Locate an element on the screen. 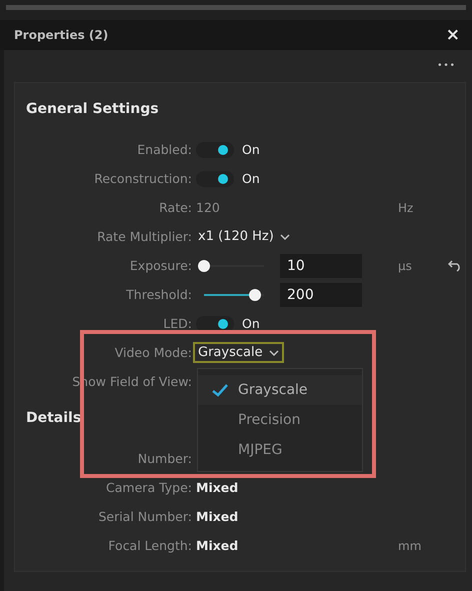  field-label: Rate Multiplier: is located at coordinates (144, 236).